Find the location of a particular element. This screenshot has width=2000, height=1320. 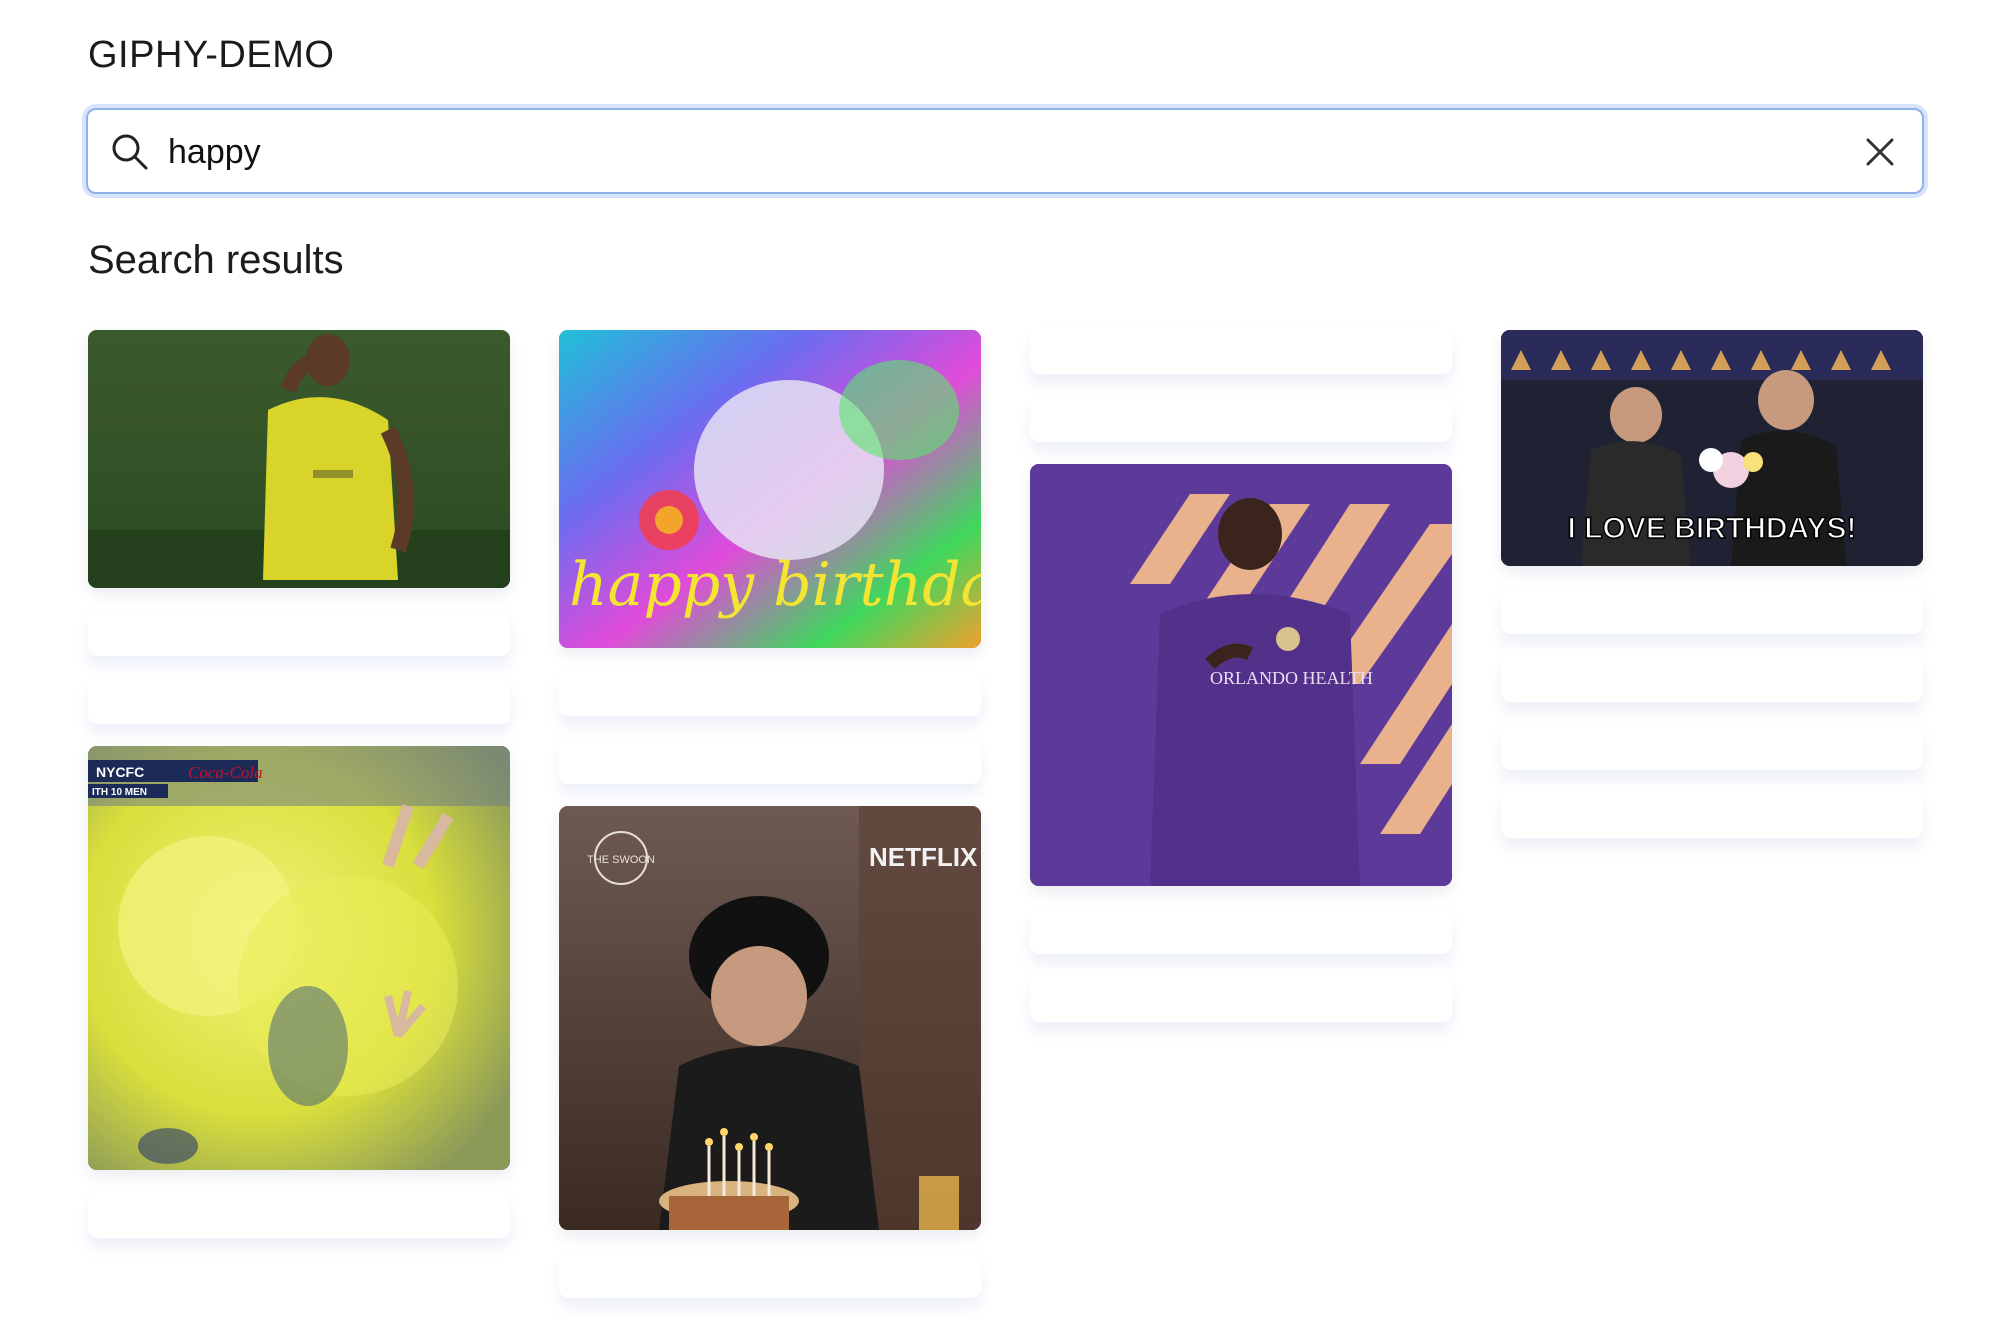

orlando-health-label: ORLANDO HEALTH is located at coordinates (1291, 678).